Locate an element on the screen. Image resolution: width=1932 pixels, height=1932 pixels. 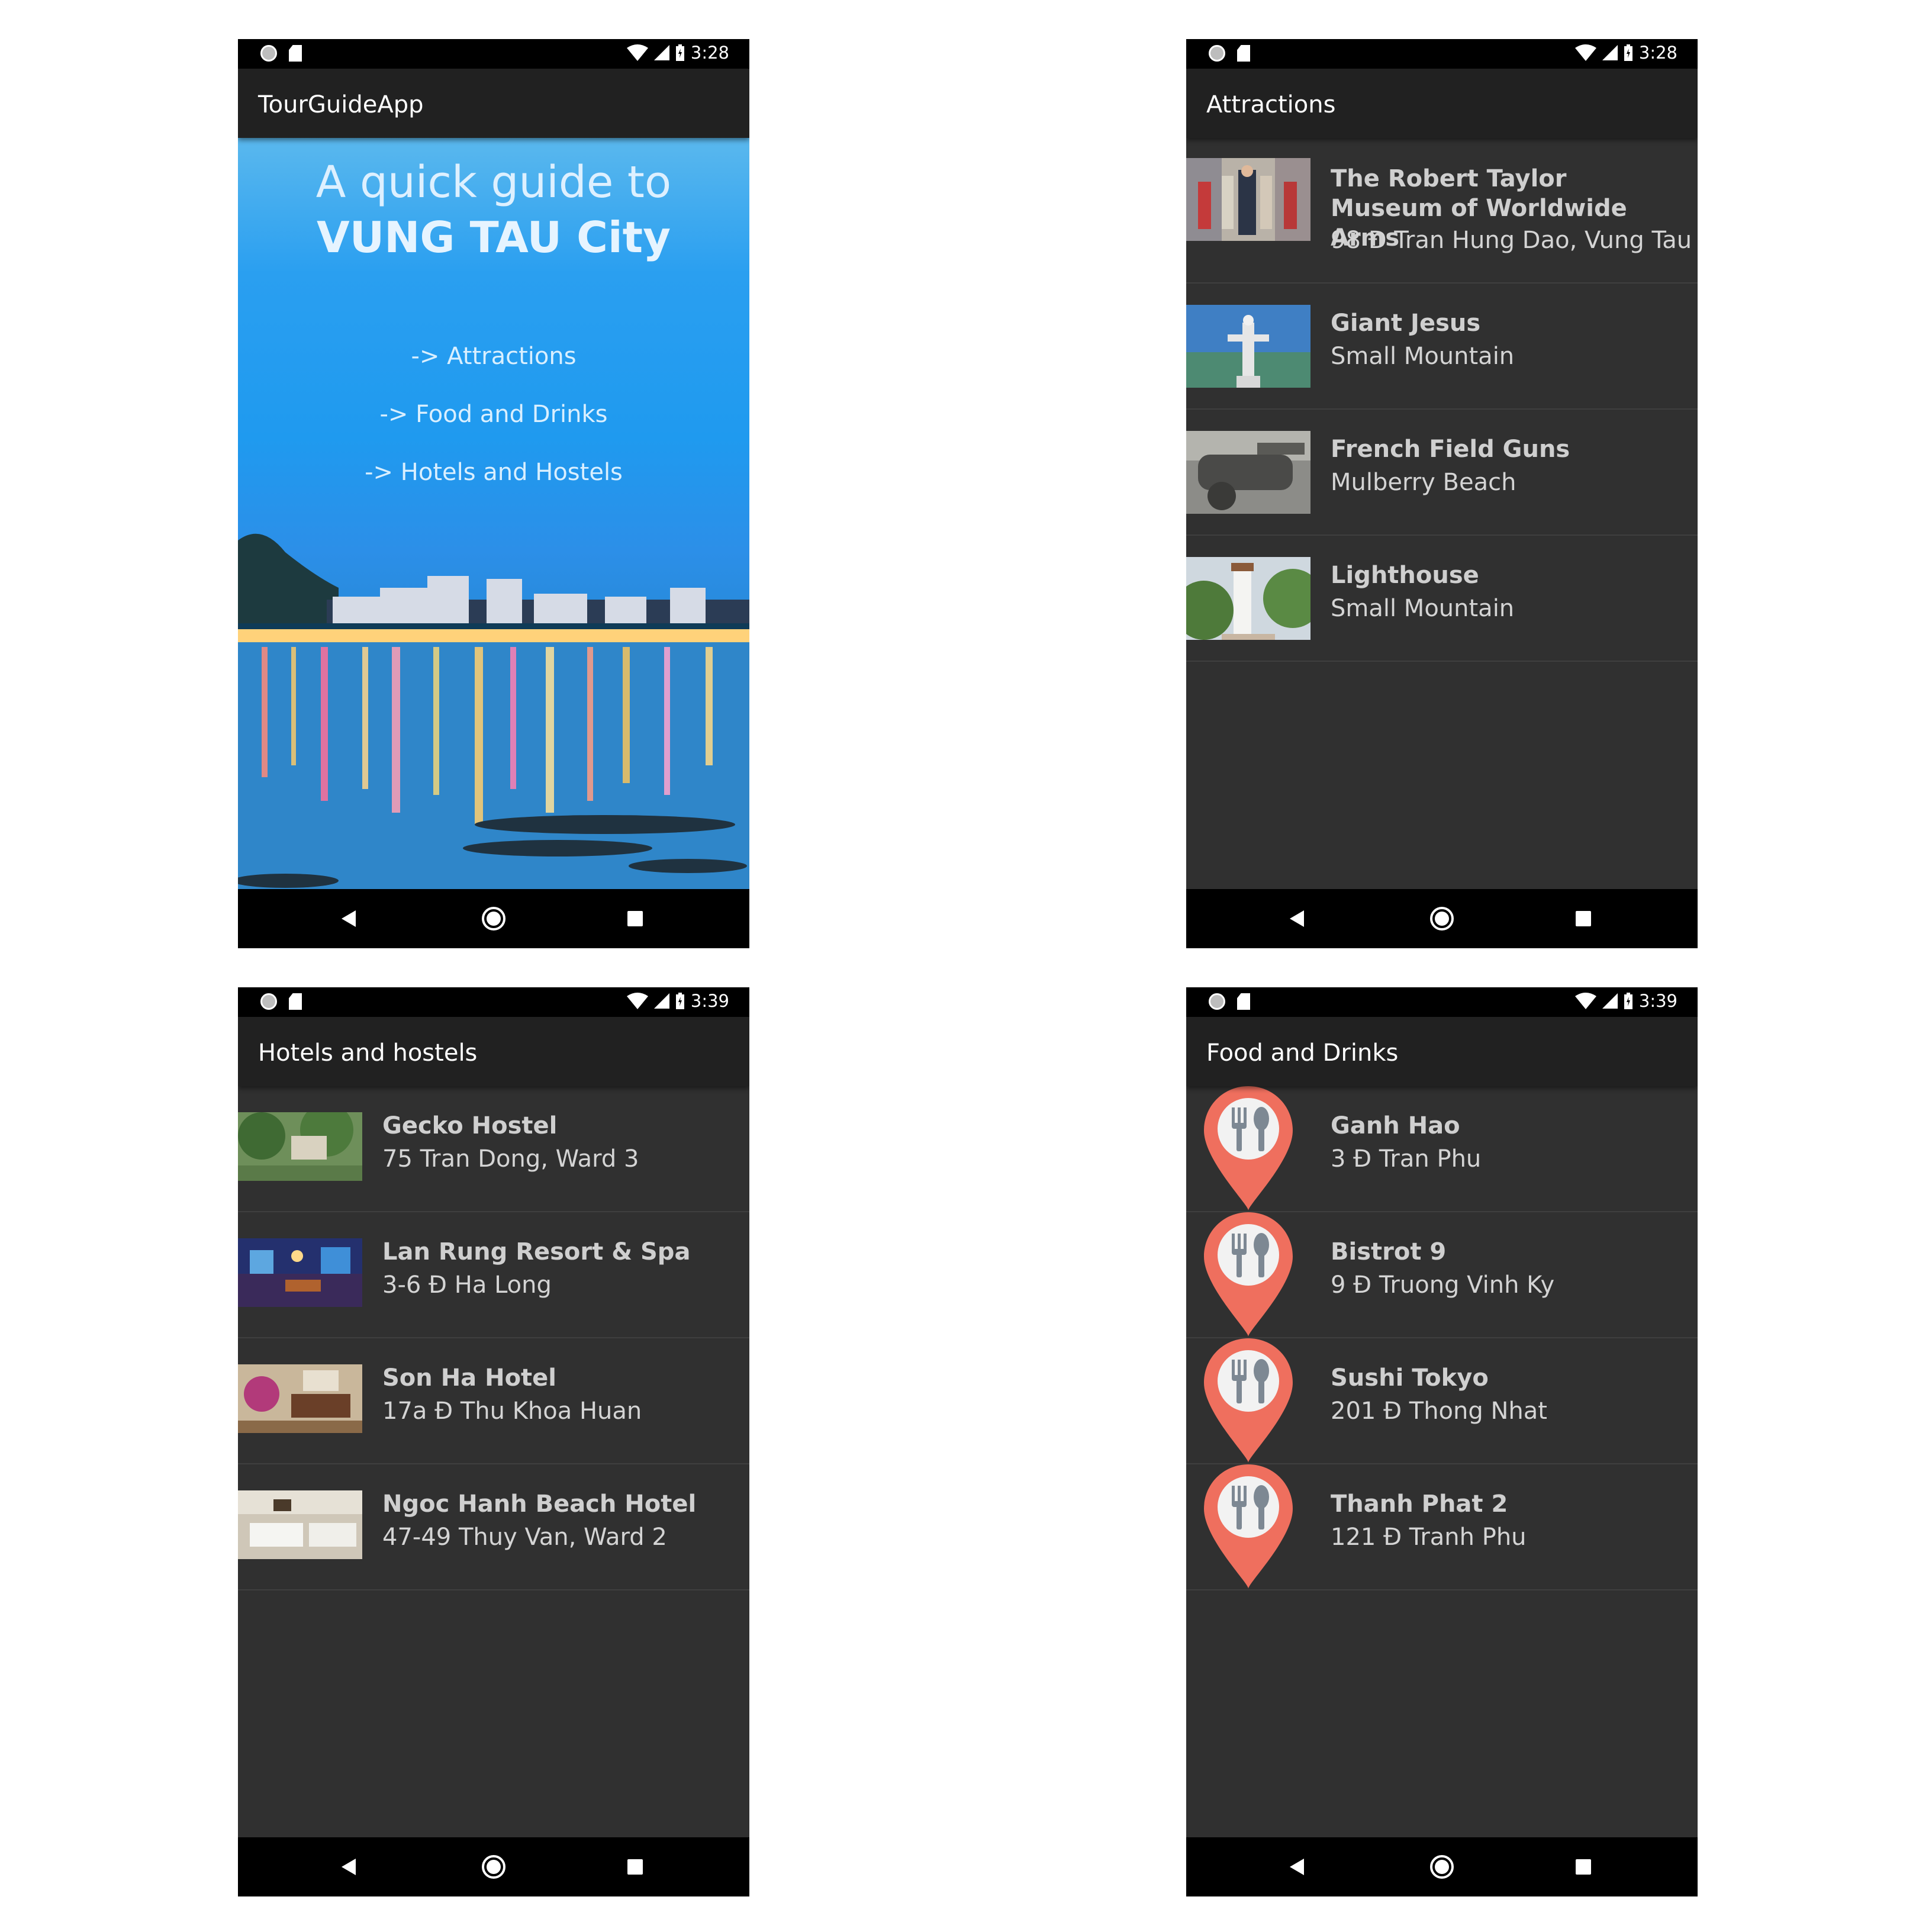
list-item: Lan Rung Resort & Spa 3-6 Đ Ha Long is located at coordinates (493, 1275).